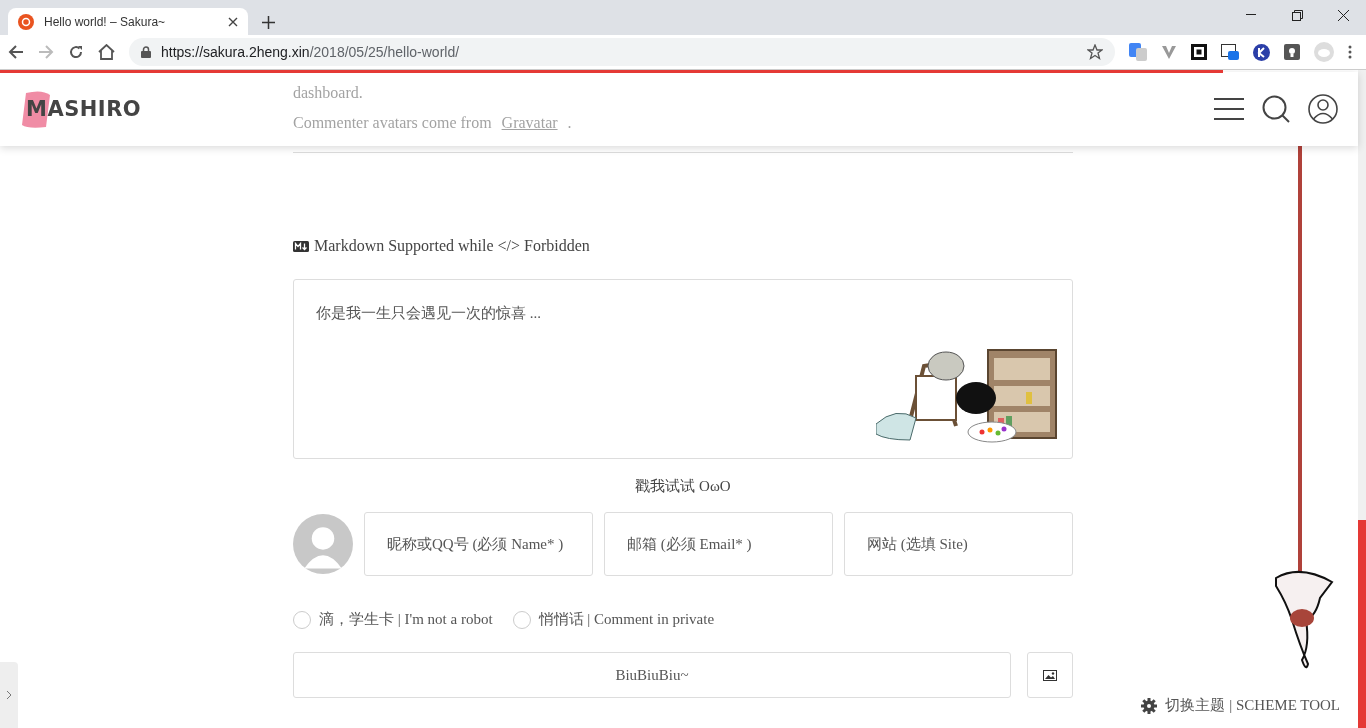 The height and width of the screenshot is (728, 1366). Describe the element at coordinates (105, 21) in the screenshot. I see `tab-title: Hello world! – Sakura~` at that location.